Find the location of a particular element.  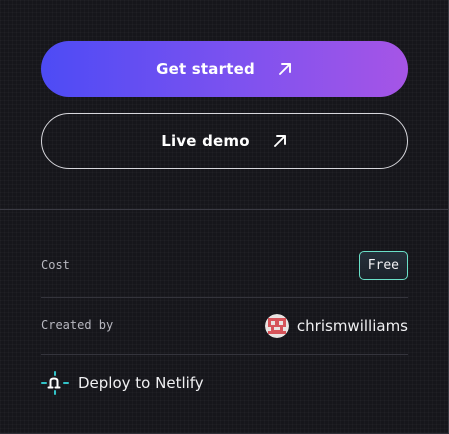

netlify-icon is located at coordinates (55, 383).